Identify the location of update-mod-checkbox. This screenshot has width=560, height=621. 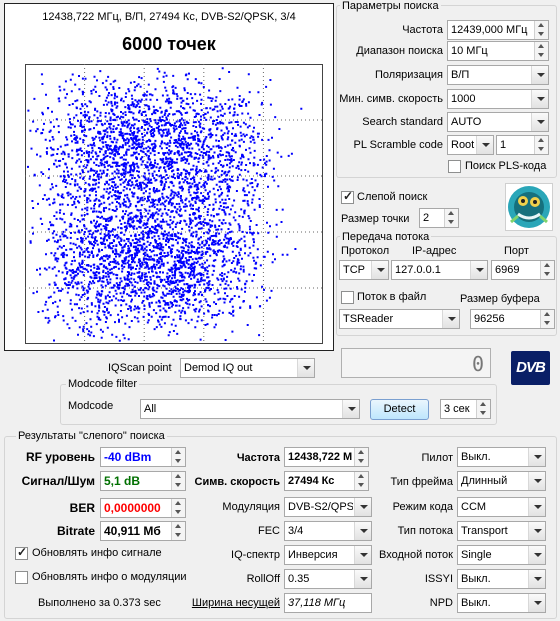
(21, 577).